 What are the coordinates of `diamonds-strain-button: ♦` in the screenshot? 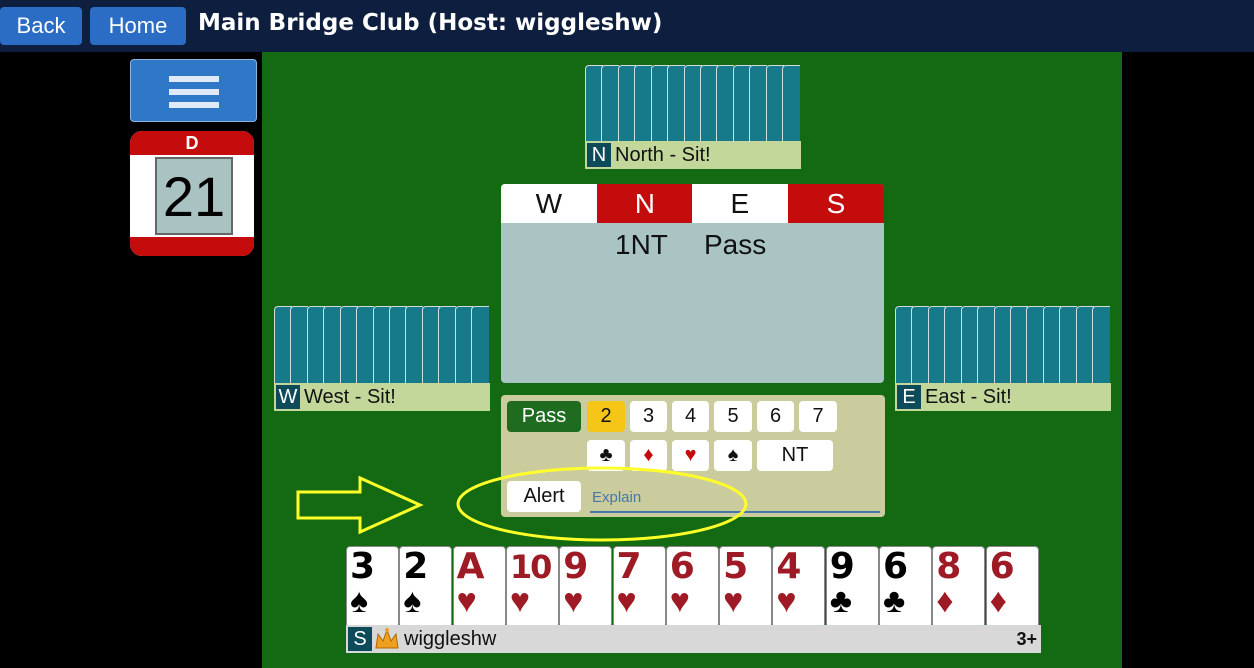 It's located at (648, 455).